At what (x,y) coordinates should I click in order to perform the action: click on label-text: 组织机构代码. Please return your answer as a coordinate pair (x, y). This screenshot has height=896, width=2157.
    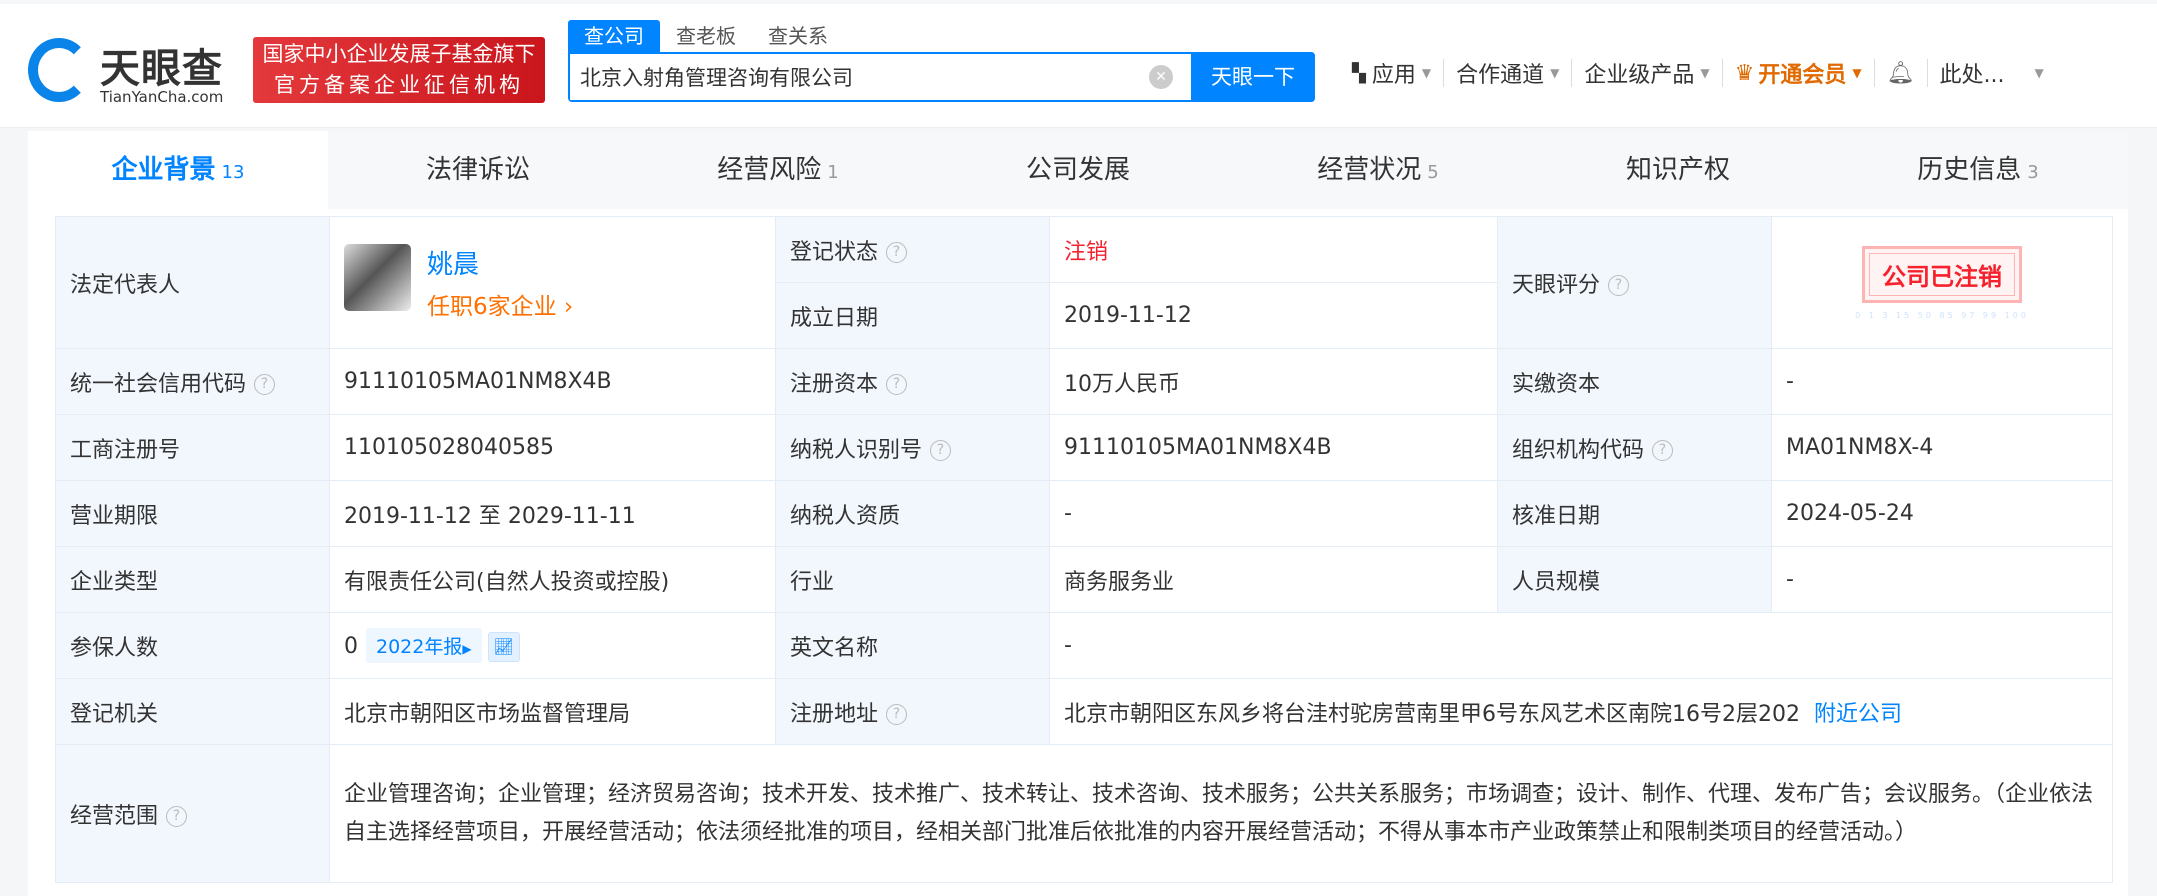
    Looking at the image, I should click on (1578, 450).